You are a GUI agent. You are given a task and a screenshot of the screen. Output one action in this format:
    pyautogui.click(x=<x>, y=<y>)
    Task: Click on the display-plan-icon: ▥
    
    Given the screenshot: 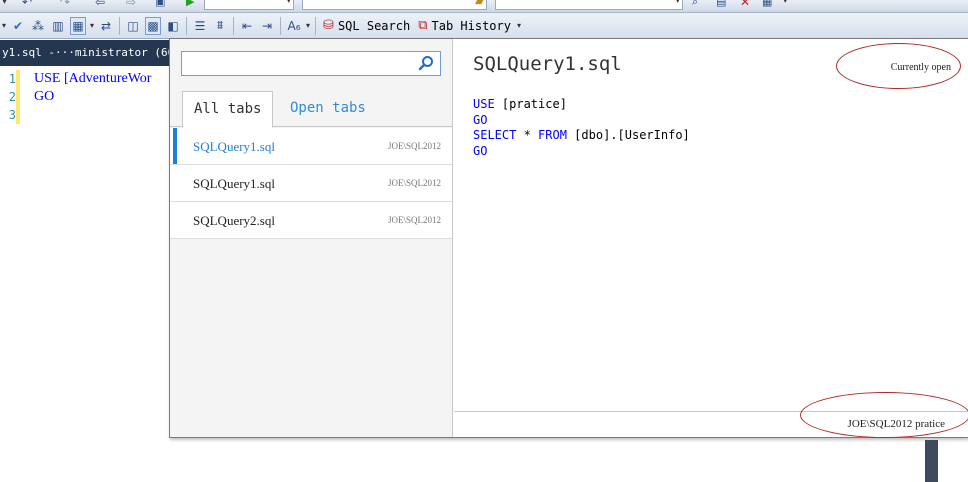 What is the action you would take?
    pyautogui.click(x=58, y=26)
    